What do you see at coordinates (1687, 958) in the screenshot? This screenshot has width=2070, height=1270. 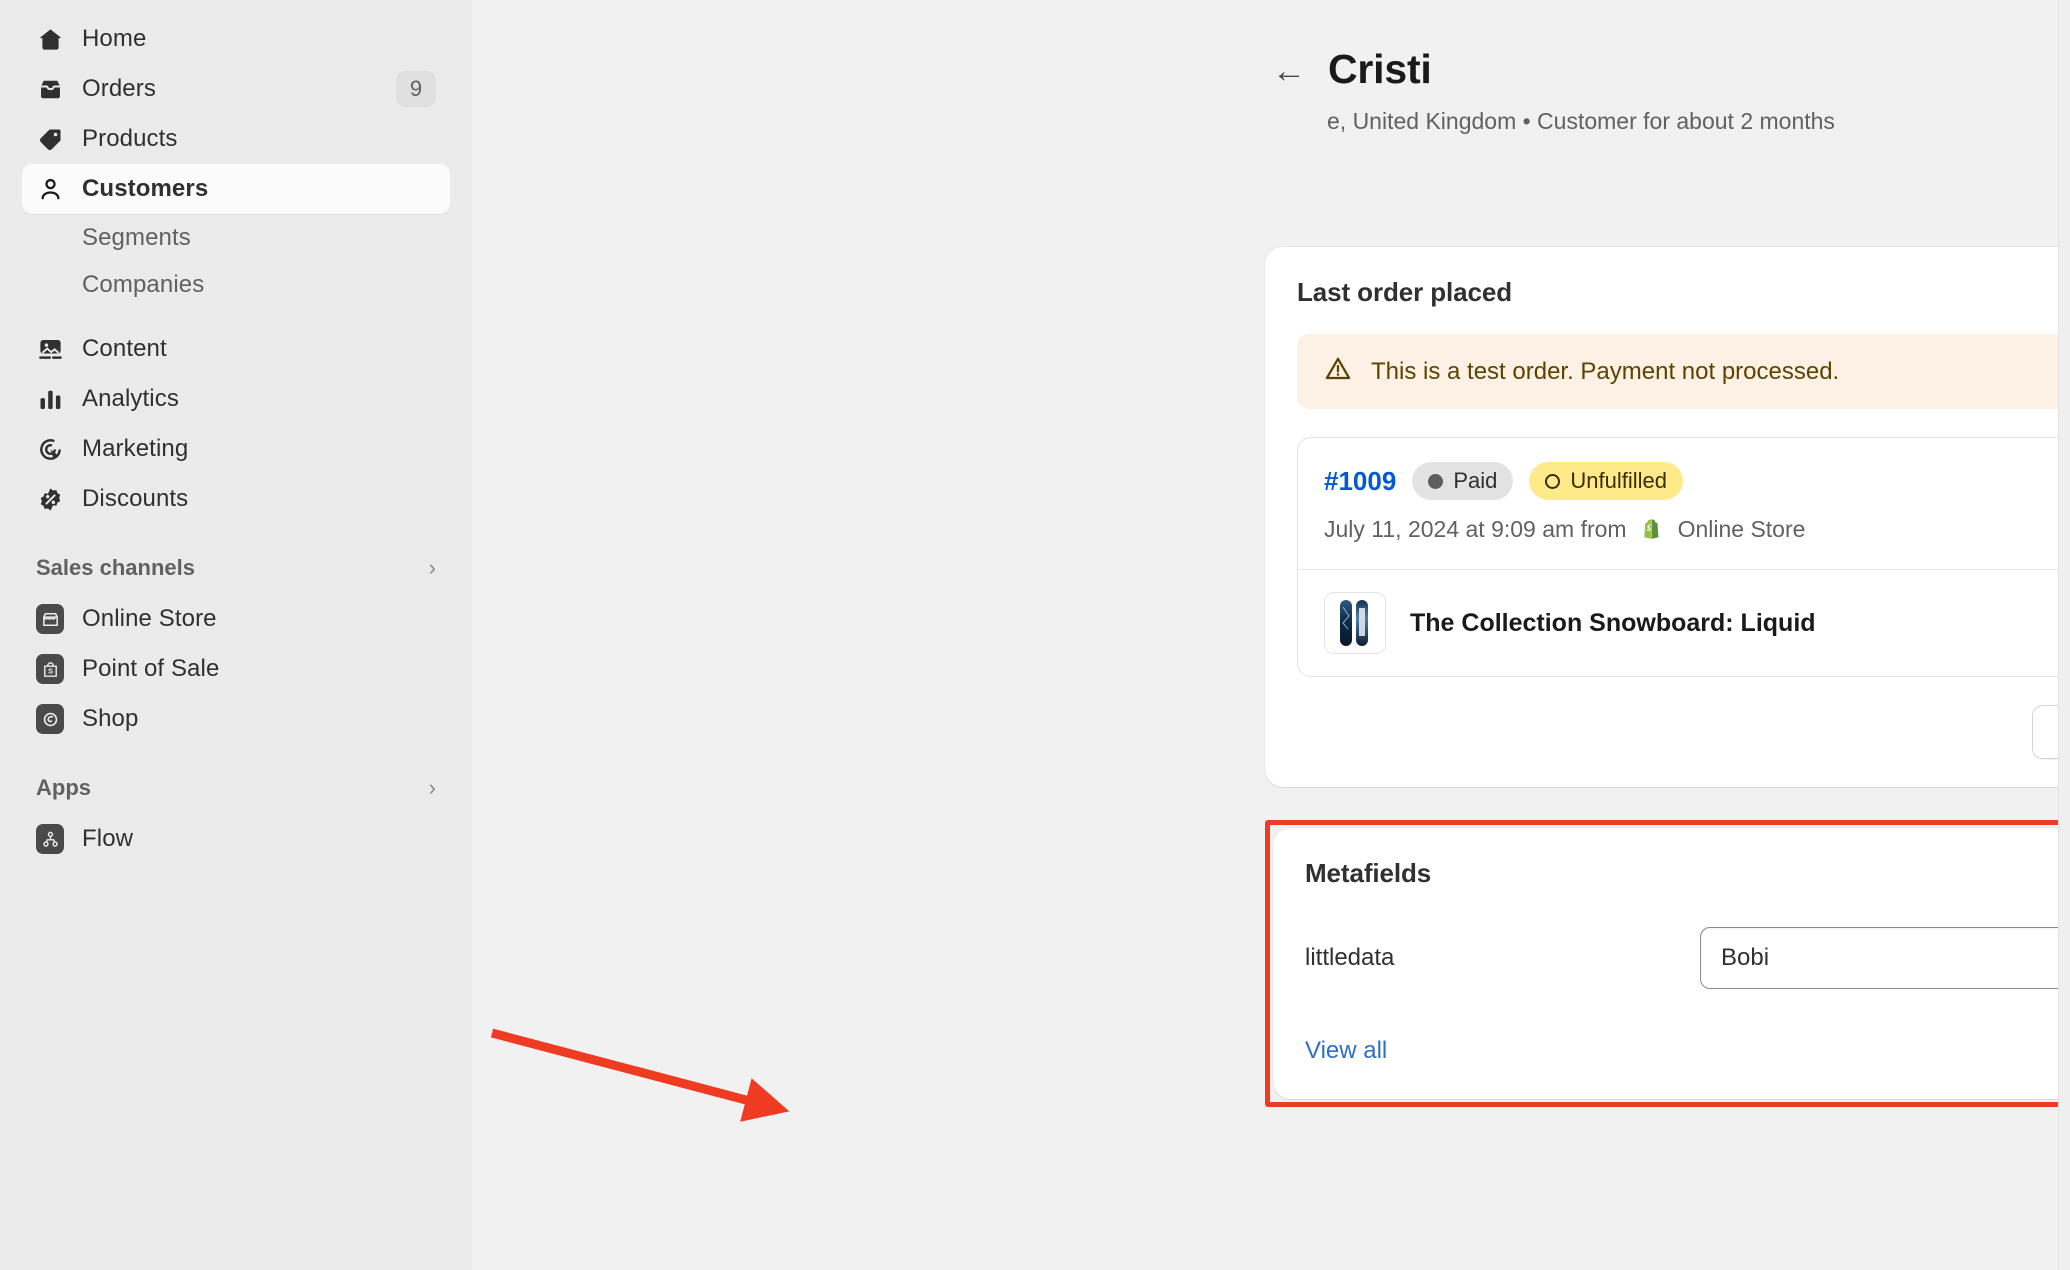 I see `metafield-row: littledata` at bounding box center [1687, 958].